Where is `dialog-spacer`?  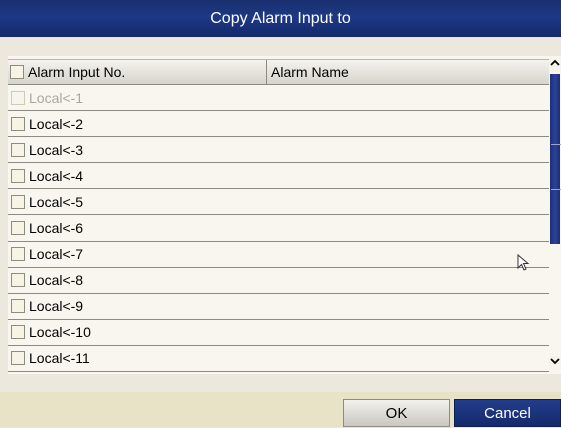
dialog-spacer is located at coordinates (280, 46).